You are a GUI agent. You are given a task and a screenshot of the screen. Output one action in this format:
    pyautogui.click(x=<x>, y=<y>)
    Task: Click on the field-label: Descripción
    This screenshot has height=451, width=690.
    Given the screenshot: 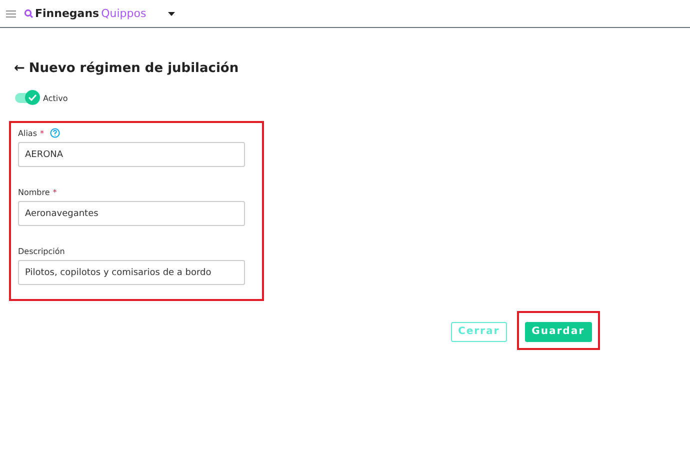 What is the action you would take?
    pyautogui.click(x=41, y=251)
    